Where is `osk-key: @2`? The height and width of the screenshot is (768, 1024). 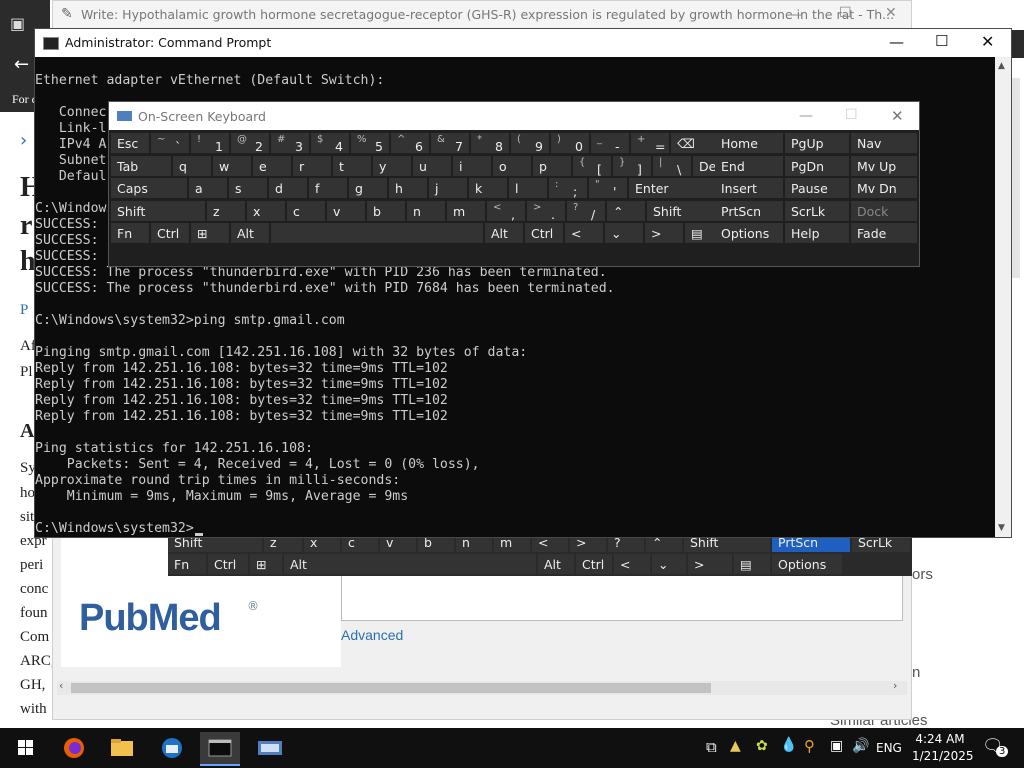
osk-key: @2 is located at coordinates (250, 143).